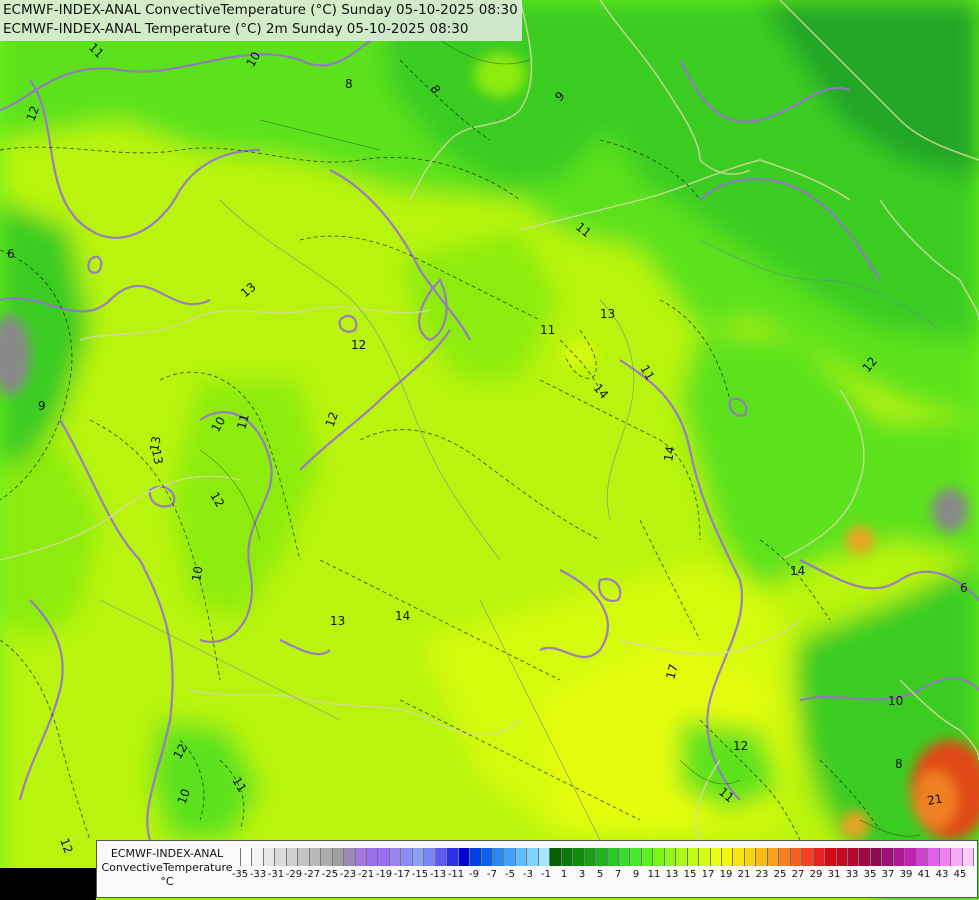 Image resolution: width=979 pixels, height=900 pixels. I want to click on legend-tick-label: 5, so click(600, 874).